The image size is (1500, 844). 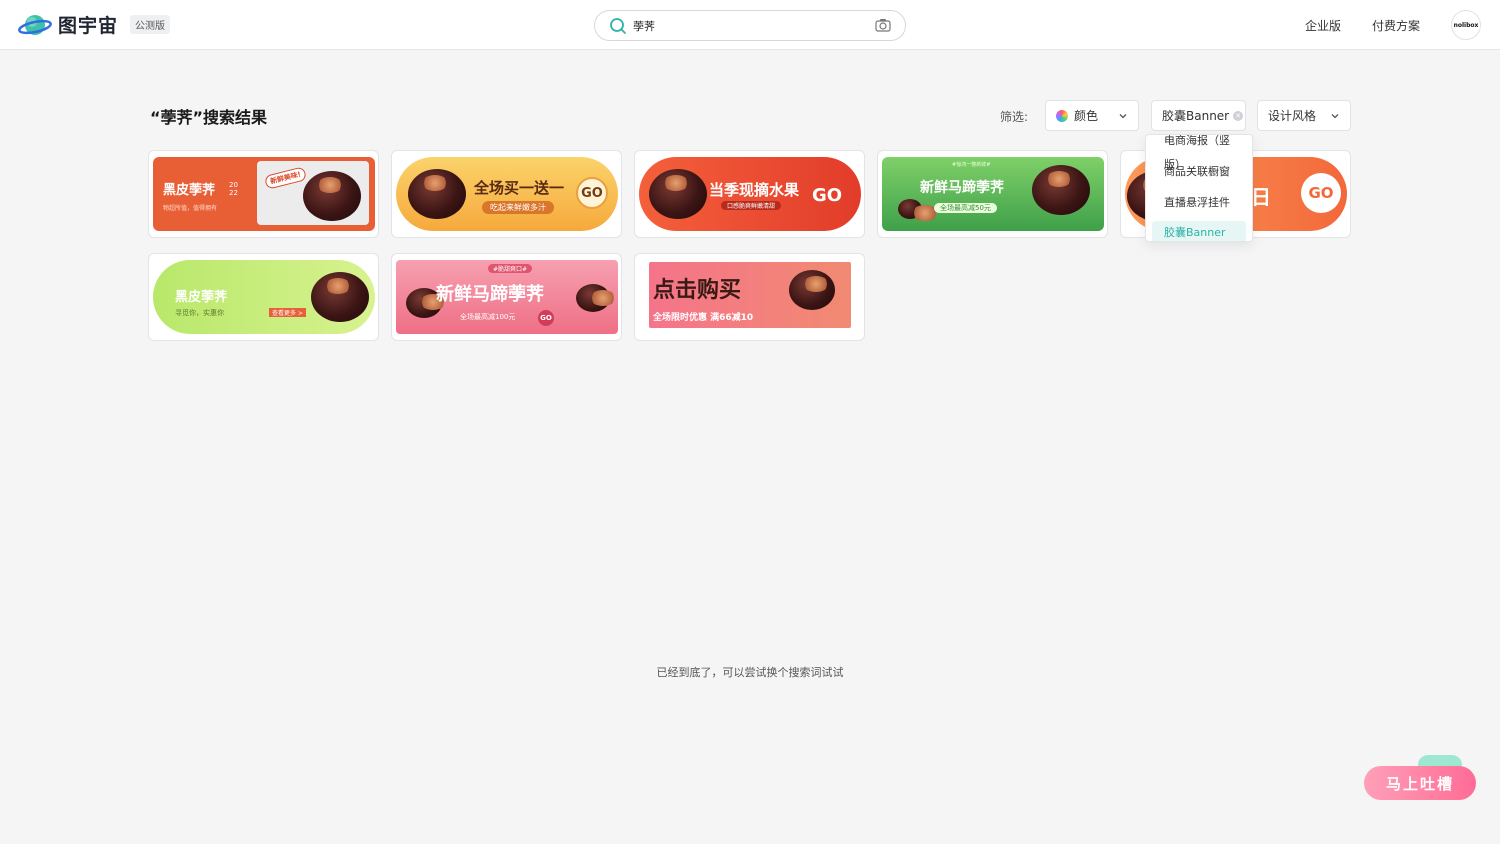 I want to click on type-dropdown: 电商海报（竖版） 商品关联橱窗 直播悬浮挂件 胶囊Banner, so click(x=1199, y=188).